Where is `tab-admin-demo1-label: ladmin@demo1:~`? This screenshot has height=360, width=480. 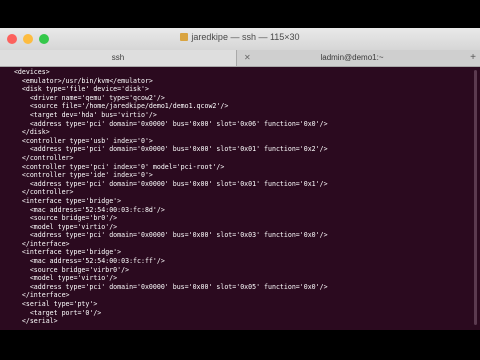
tab-admin-demo1-label: ladmin@demo1:~ is located at coordinates (352, 57).